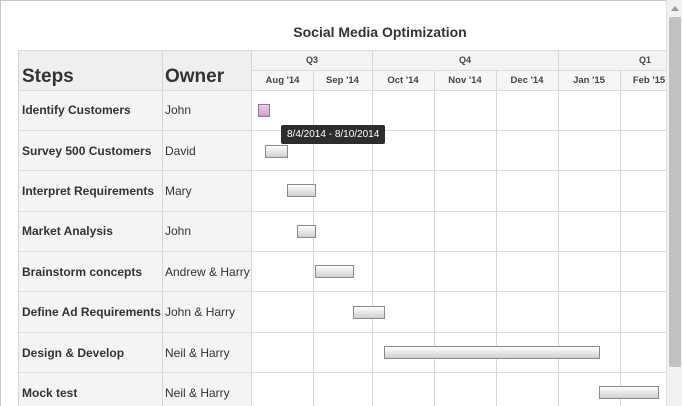  What do you see at coordinates (207, 272) in the screenshot?
I see `task-owner: Andrew & Harry` at bounding box center [207, 272].